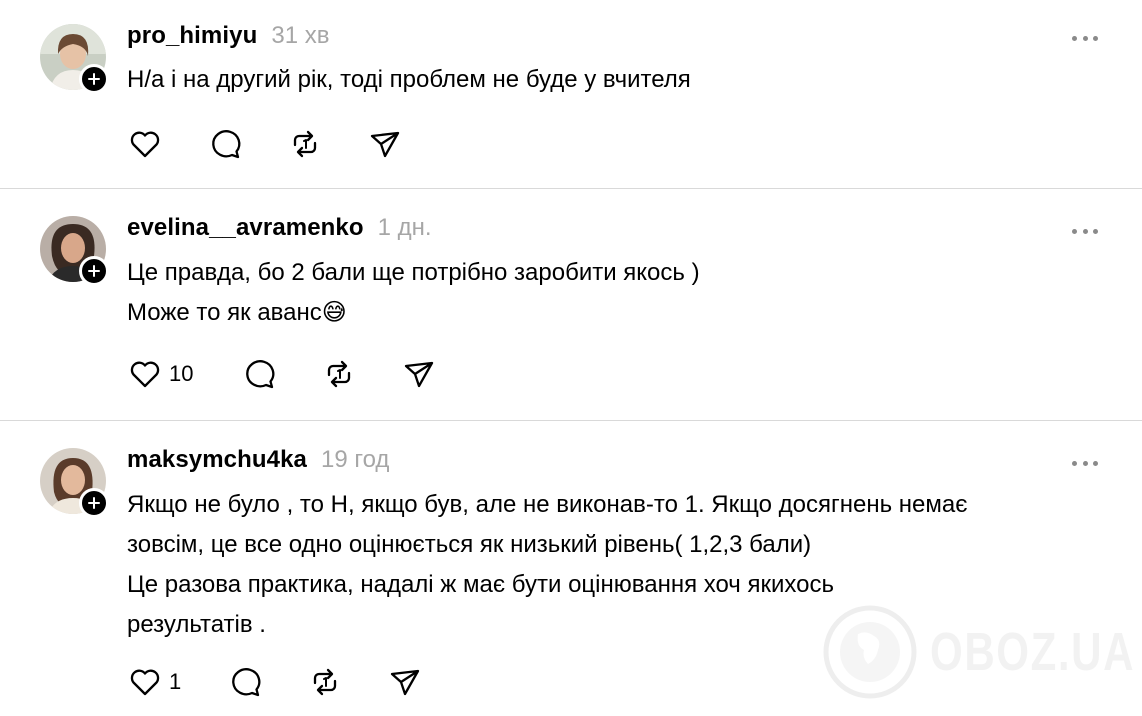 The height and width of the screenshot is (716, 1142). What do you see at coordinates (300, 36) in the screenshot?
I see `timestamp: 31 хв` at bounding box center [300, 36].